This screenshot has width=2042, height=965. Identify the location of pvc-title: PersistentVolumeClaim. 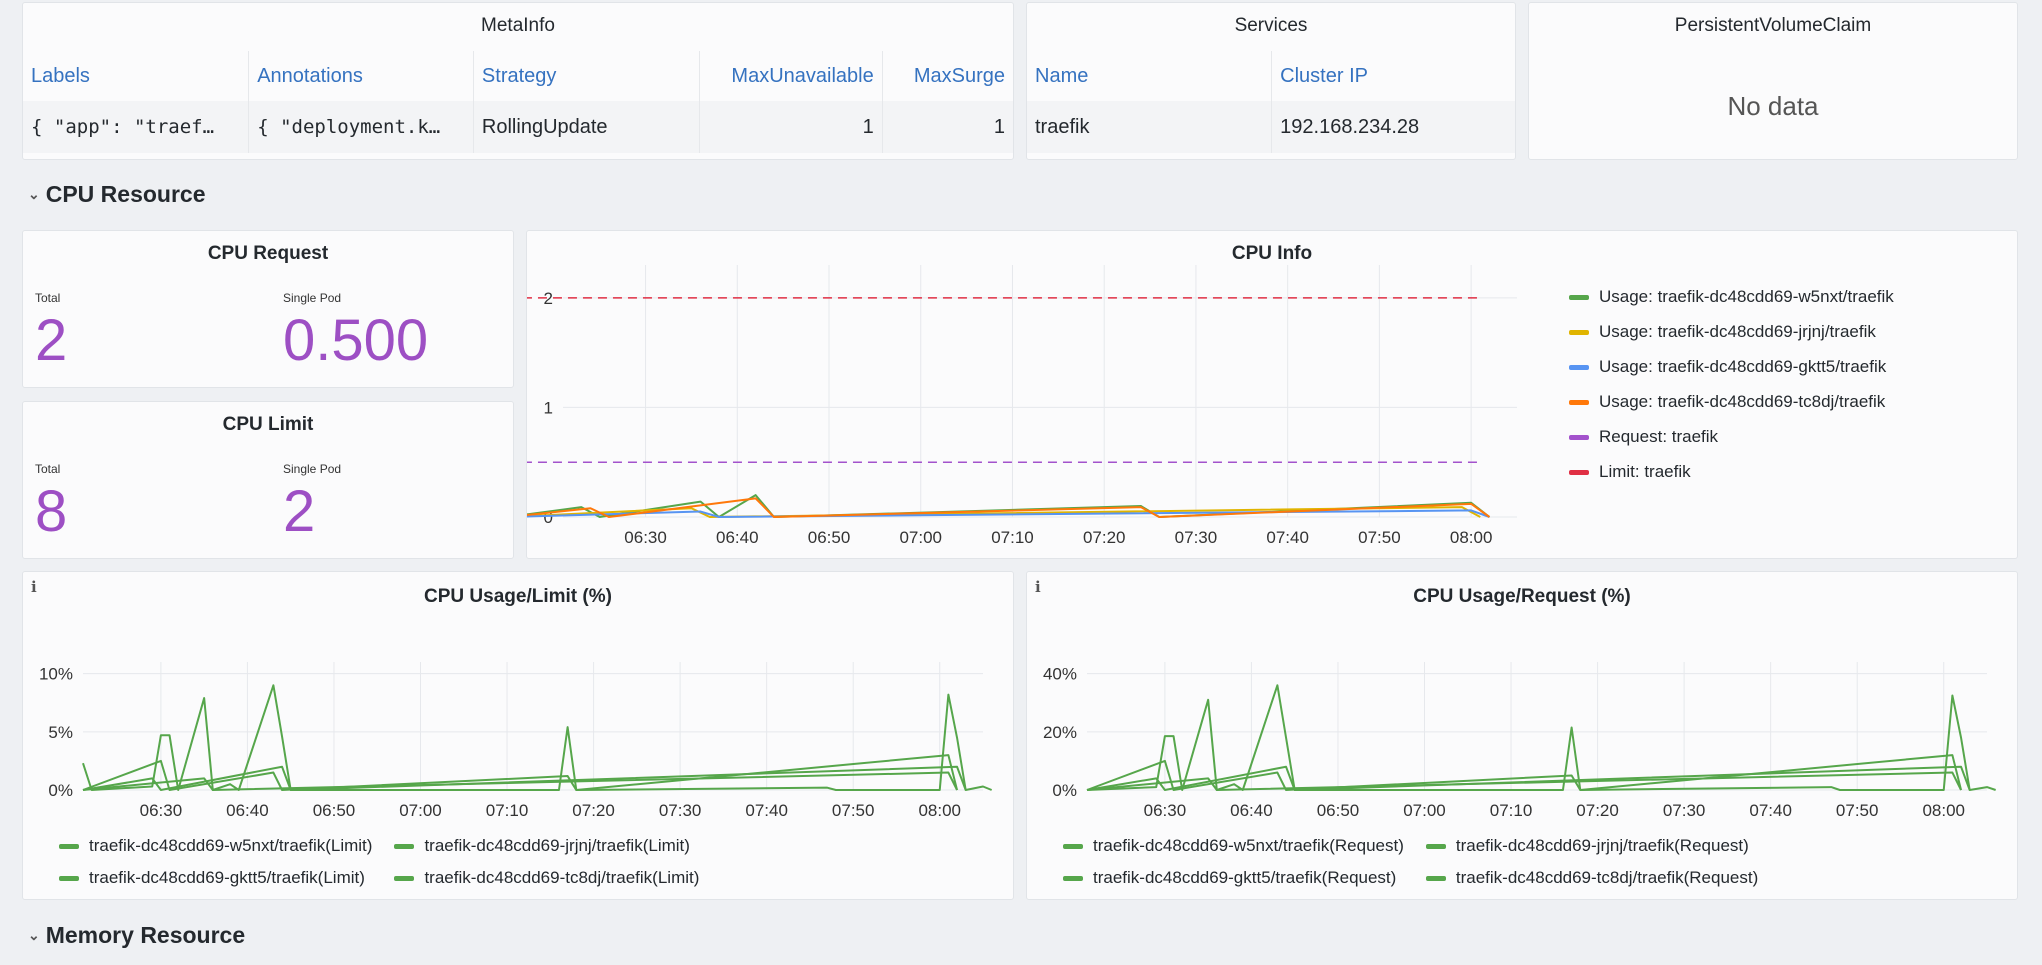
(1773, 25).